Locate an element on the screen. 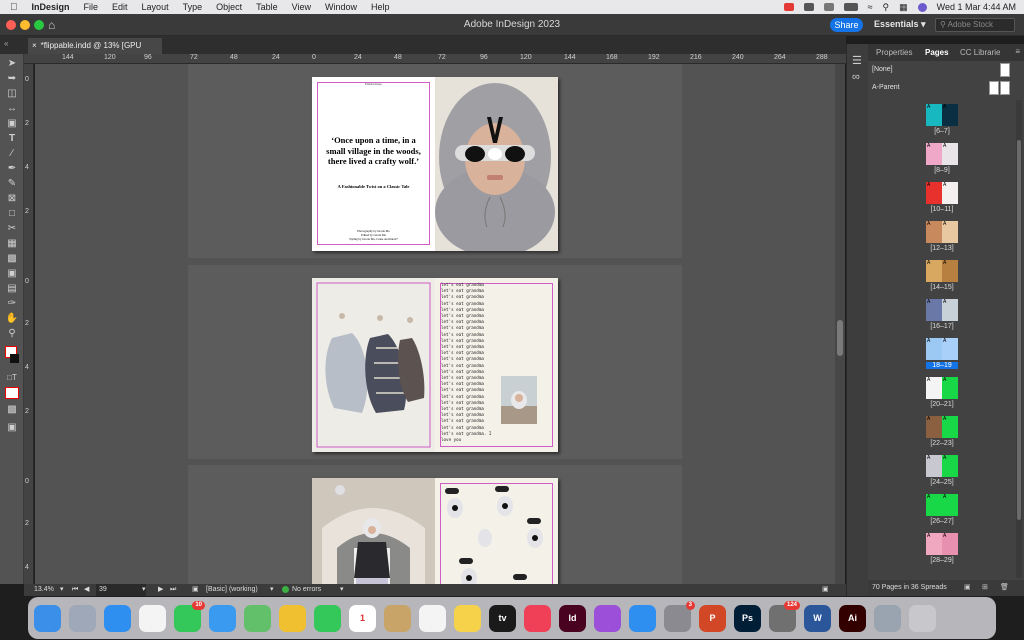 The width and height of the screenshot is (1024, 640). dock-indesign-icon: Id is located at coordinates (572, 618).